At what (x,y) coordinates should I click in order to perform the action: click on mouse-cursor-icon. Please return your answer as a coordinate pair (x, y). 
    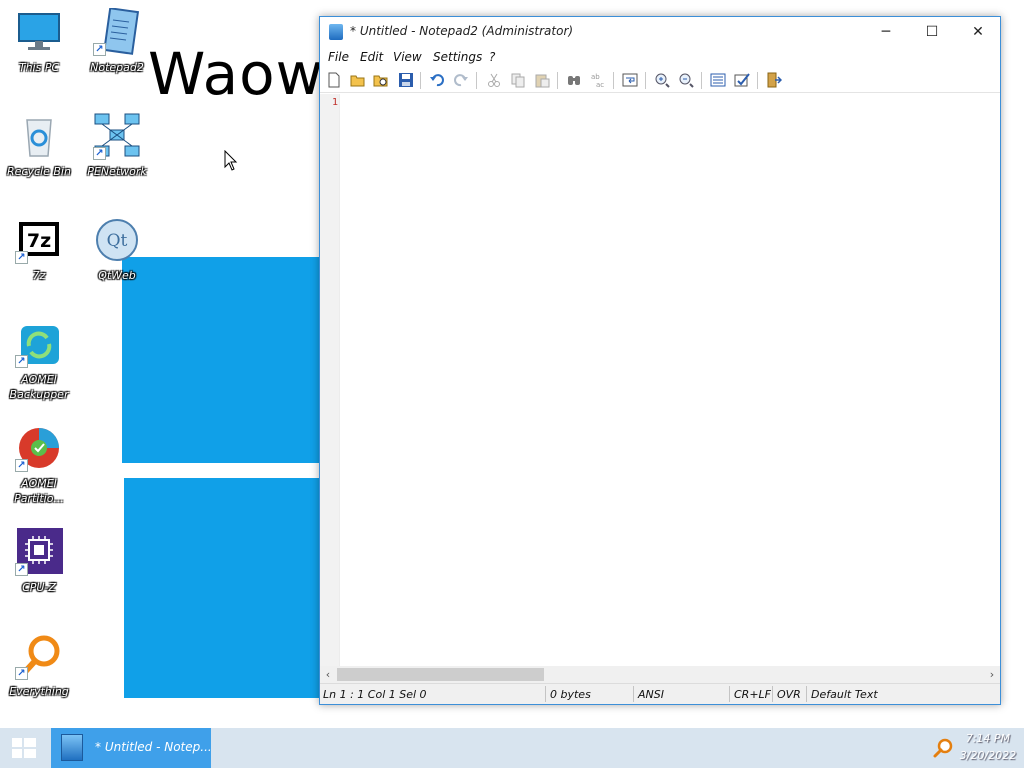
    Looking at the image, I should click on (231, 160).